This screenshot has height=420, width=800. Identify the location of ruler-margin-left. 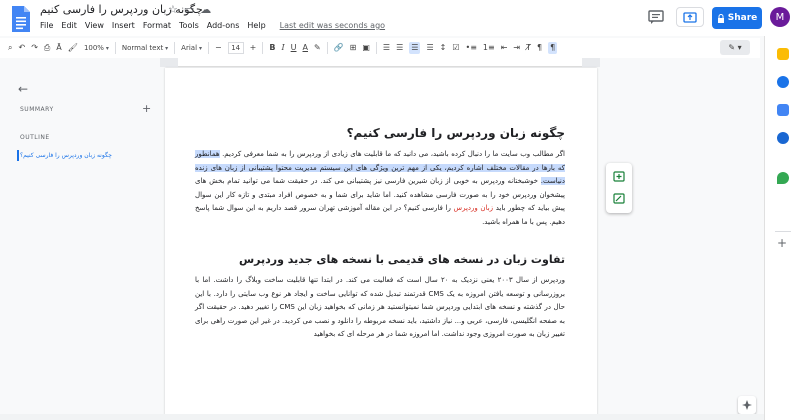
(169, 62).